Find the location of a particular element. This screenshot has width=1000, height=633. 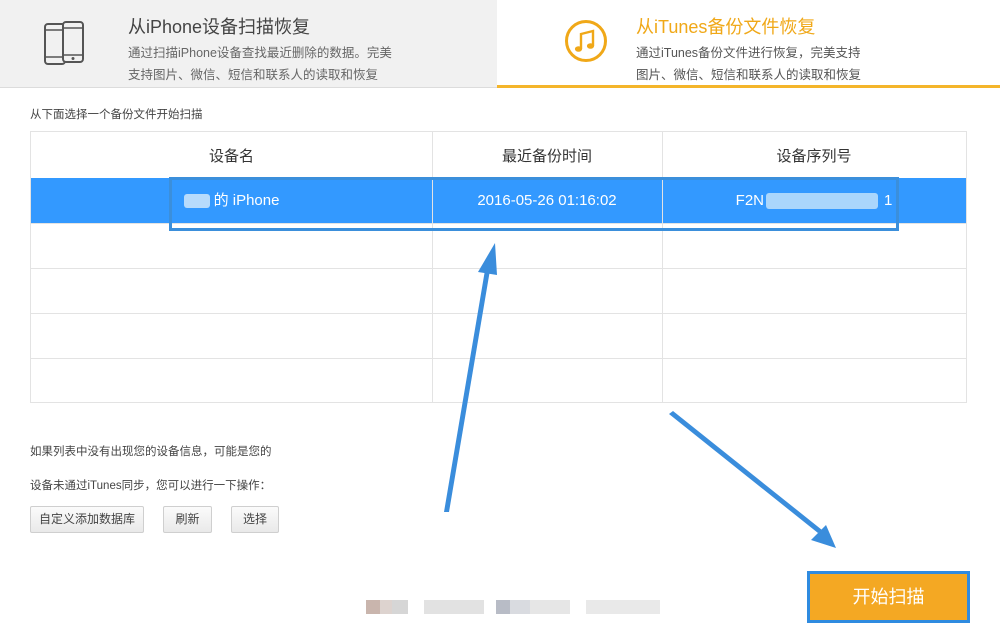

redacted-mosaic is located at coordinates (513, 607).